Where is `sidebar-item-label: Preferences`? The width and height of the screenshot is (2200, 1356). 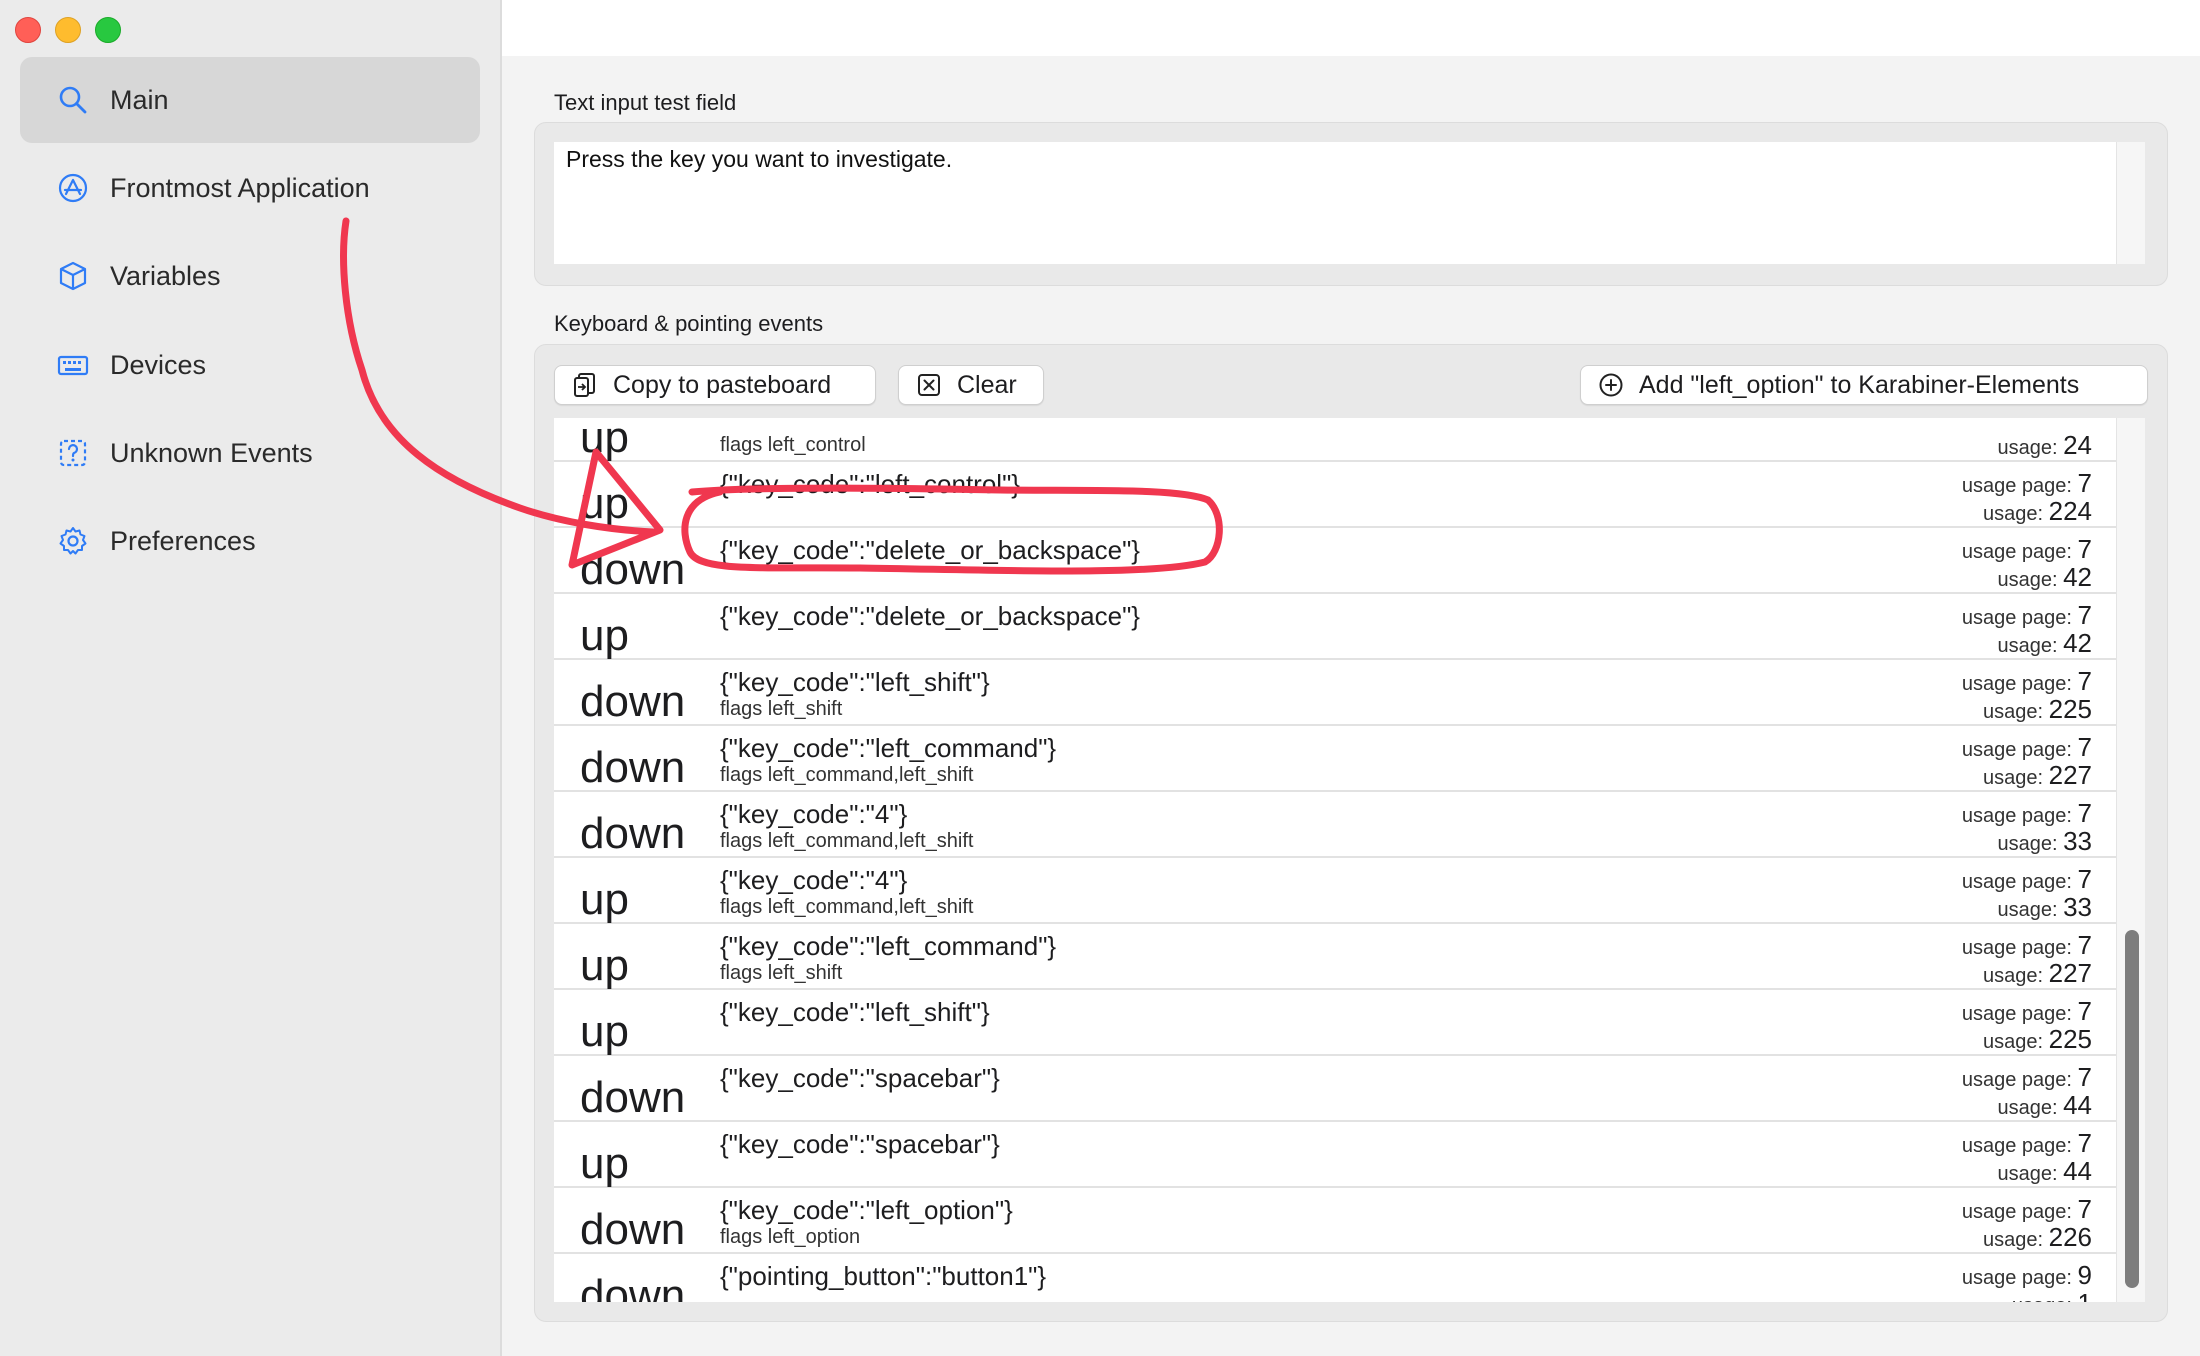 sidebar-item-label: Preferences is located at coordinates (183, 540).